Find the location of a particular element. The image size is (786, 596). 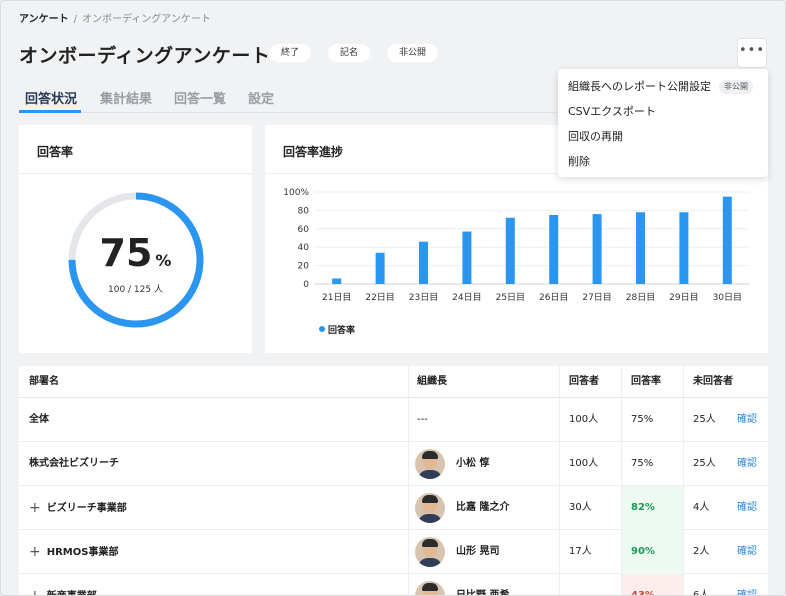

breadcrumb-root: アンケート is located at coordinates (44, 19).